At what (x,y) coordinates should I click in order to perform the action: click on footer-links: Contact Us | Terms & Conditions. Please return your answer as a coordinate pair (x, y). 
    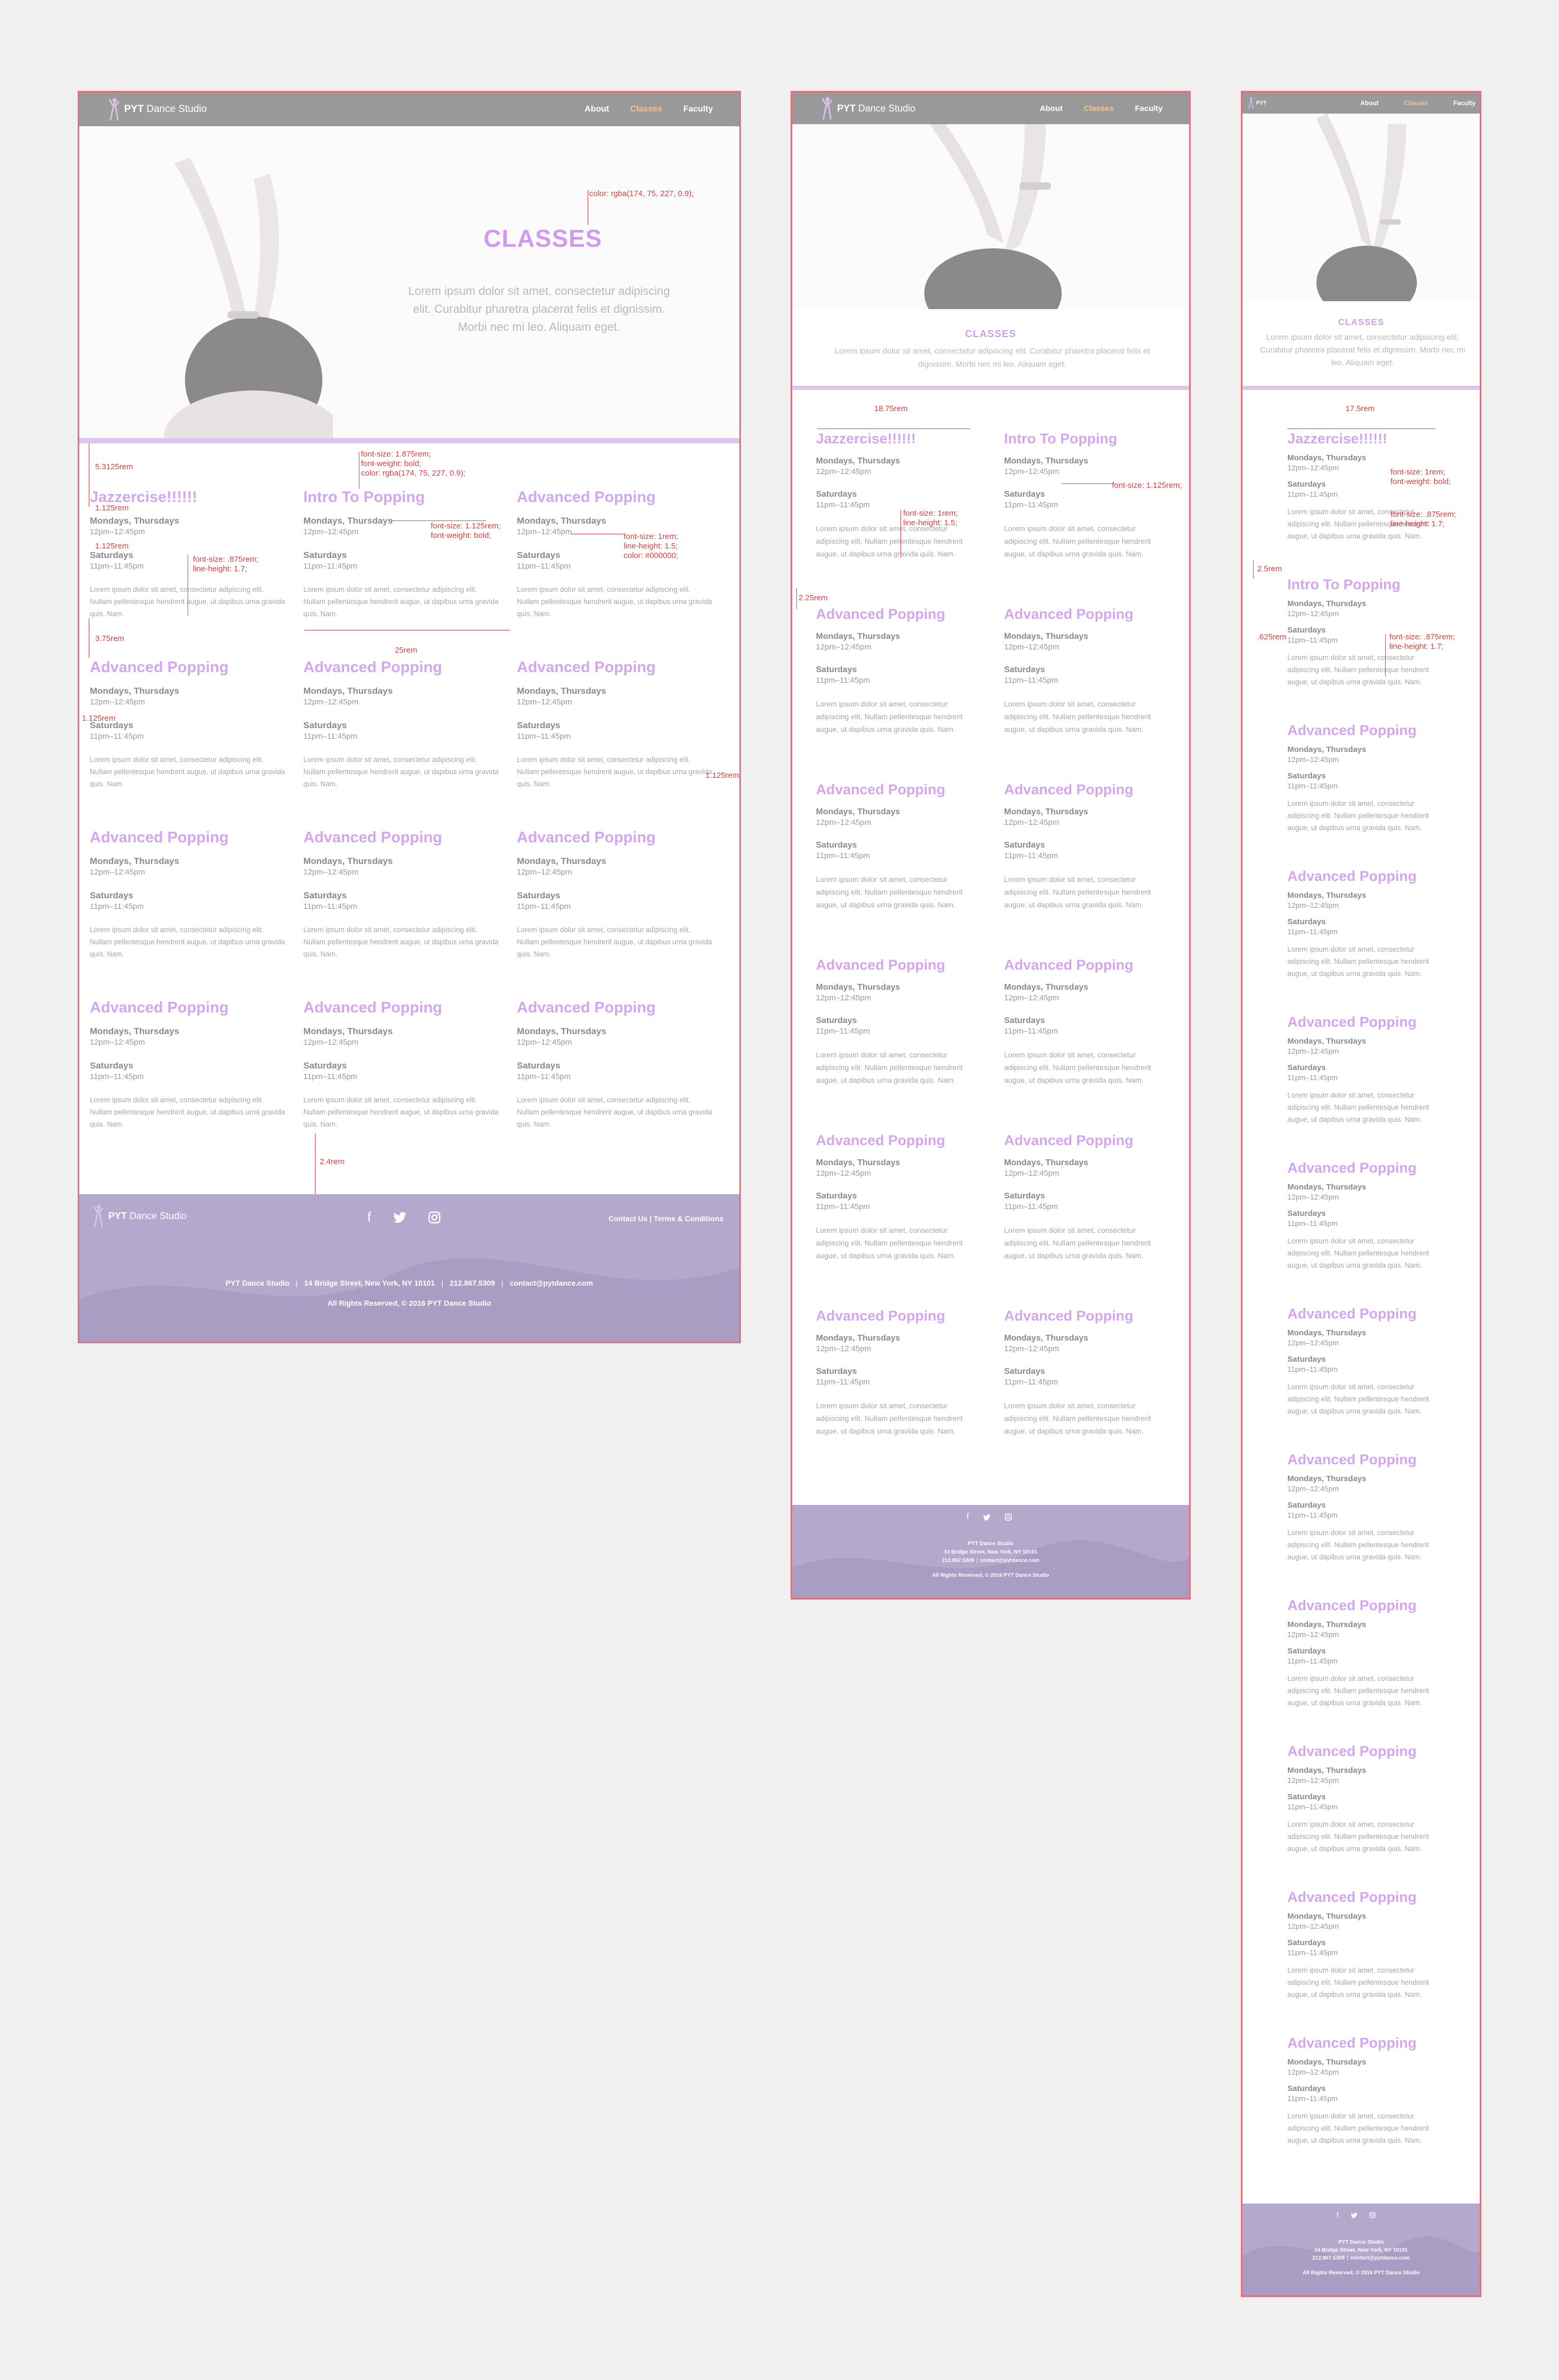
    Looking at the image, I should click on (665, 1218).